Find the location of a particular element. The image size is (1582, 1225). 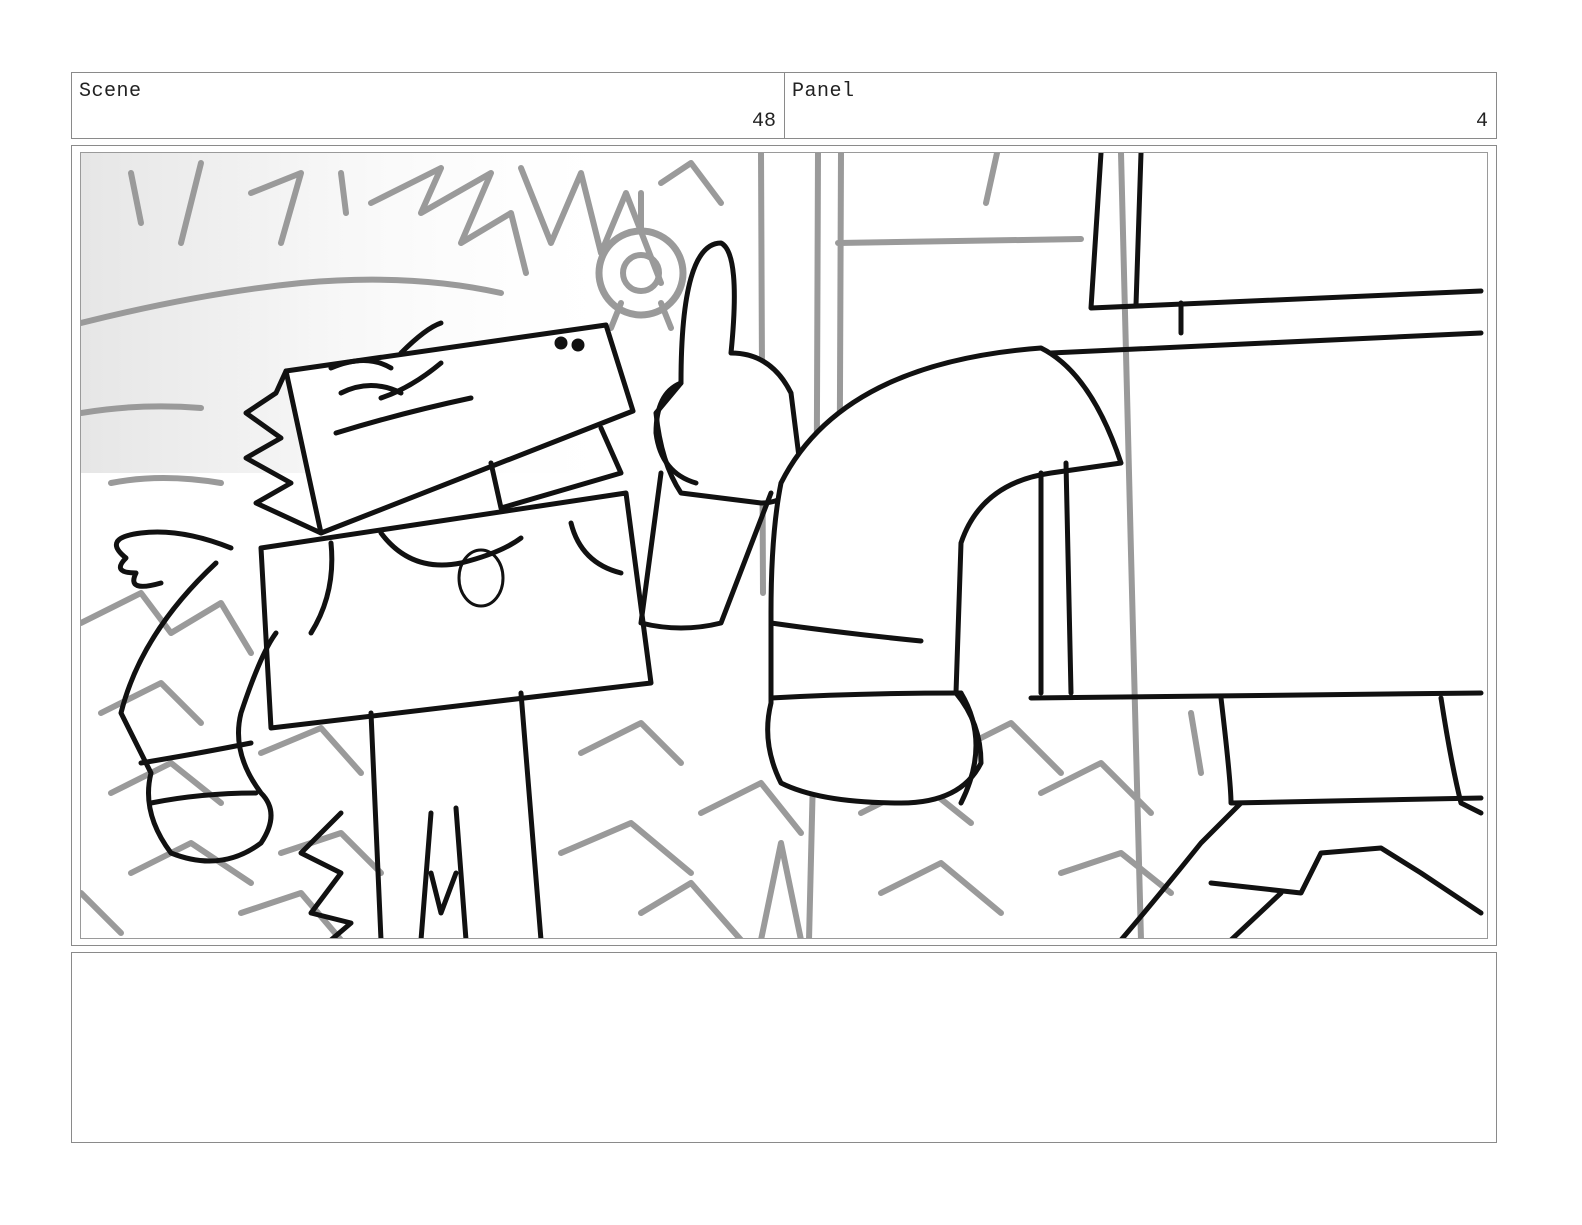

notes-box is located at coordinates (784, 1047).